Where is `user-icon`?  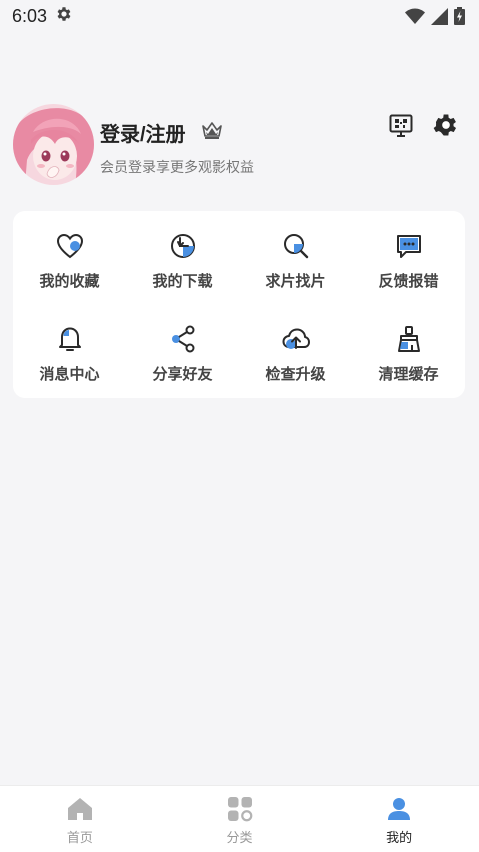 user-icon is located at coordinates (399, 809).